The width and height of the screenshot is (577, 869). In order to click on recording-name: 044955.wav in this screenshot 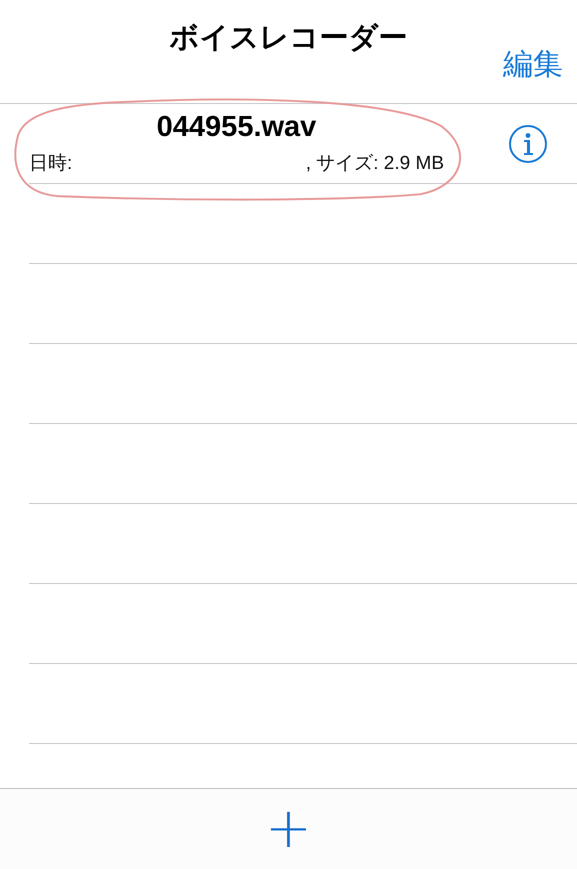, I will do `click(236, 127)`.